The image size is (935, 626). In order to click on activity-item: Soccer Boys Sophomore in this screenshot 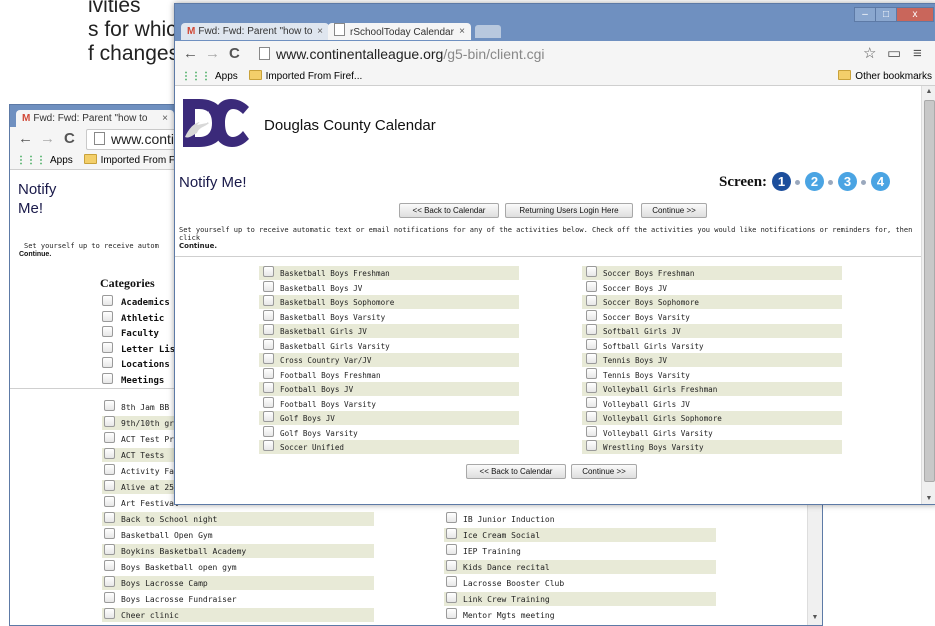, I will do `click(712, 302)`.